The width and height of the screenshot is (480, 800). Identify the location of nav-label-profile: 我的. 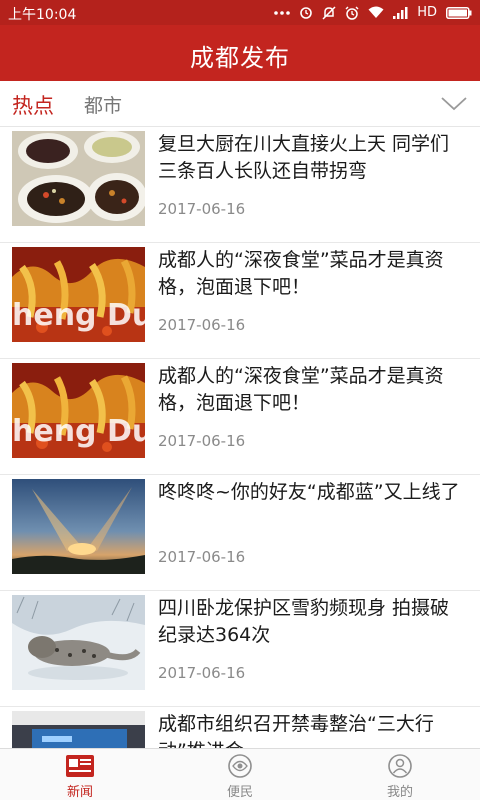
(399, 792).